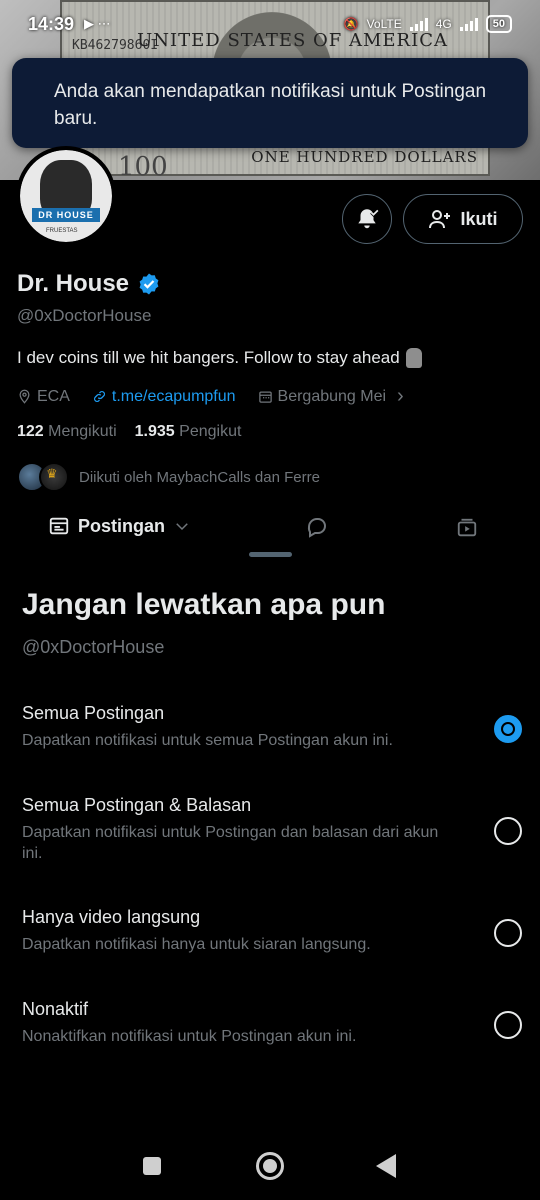  What do you see at coordinates (386, 1166) in the screenshot?
I see `back-button` at bounding box center [386, 1166].